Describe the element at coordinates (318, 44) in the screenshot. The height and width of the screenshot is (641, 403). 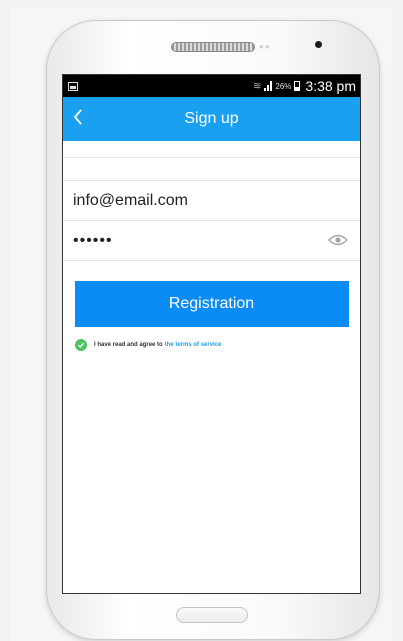
I see `front-camera` at that location.